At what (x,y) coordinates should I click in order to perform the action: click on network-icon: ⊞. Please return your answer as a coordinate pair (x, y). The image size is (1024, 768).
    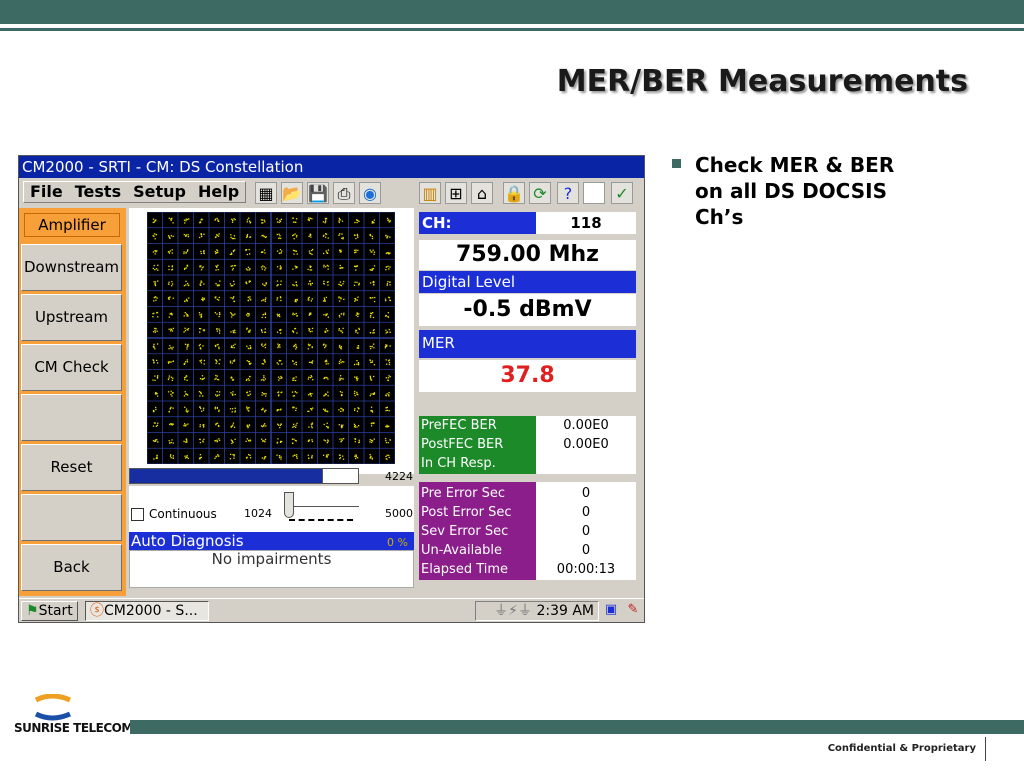
    Looking at the image, I should click on (456, 193).